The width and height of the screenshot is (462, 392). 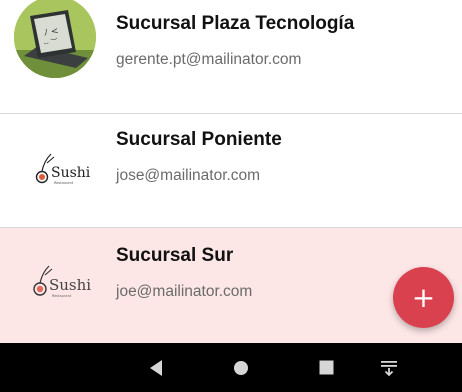 What do you see at coordinates (199, 139) in the screenshot?
I see `branch-name: Sucursal Poniente` at bounding box center [199, 139].